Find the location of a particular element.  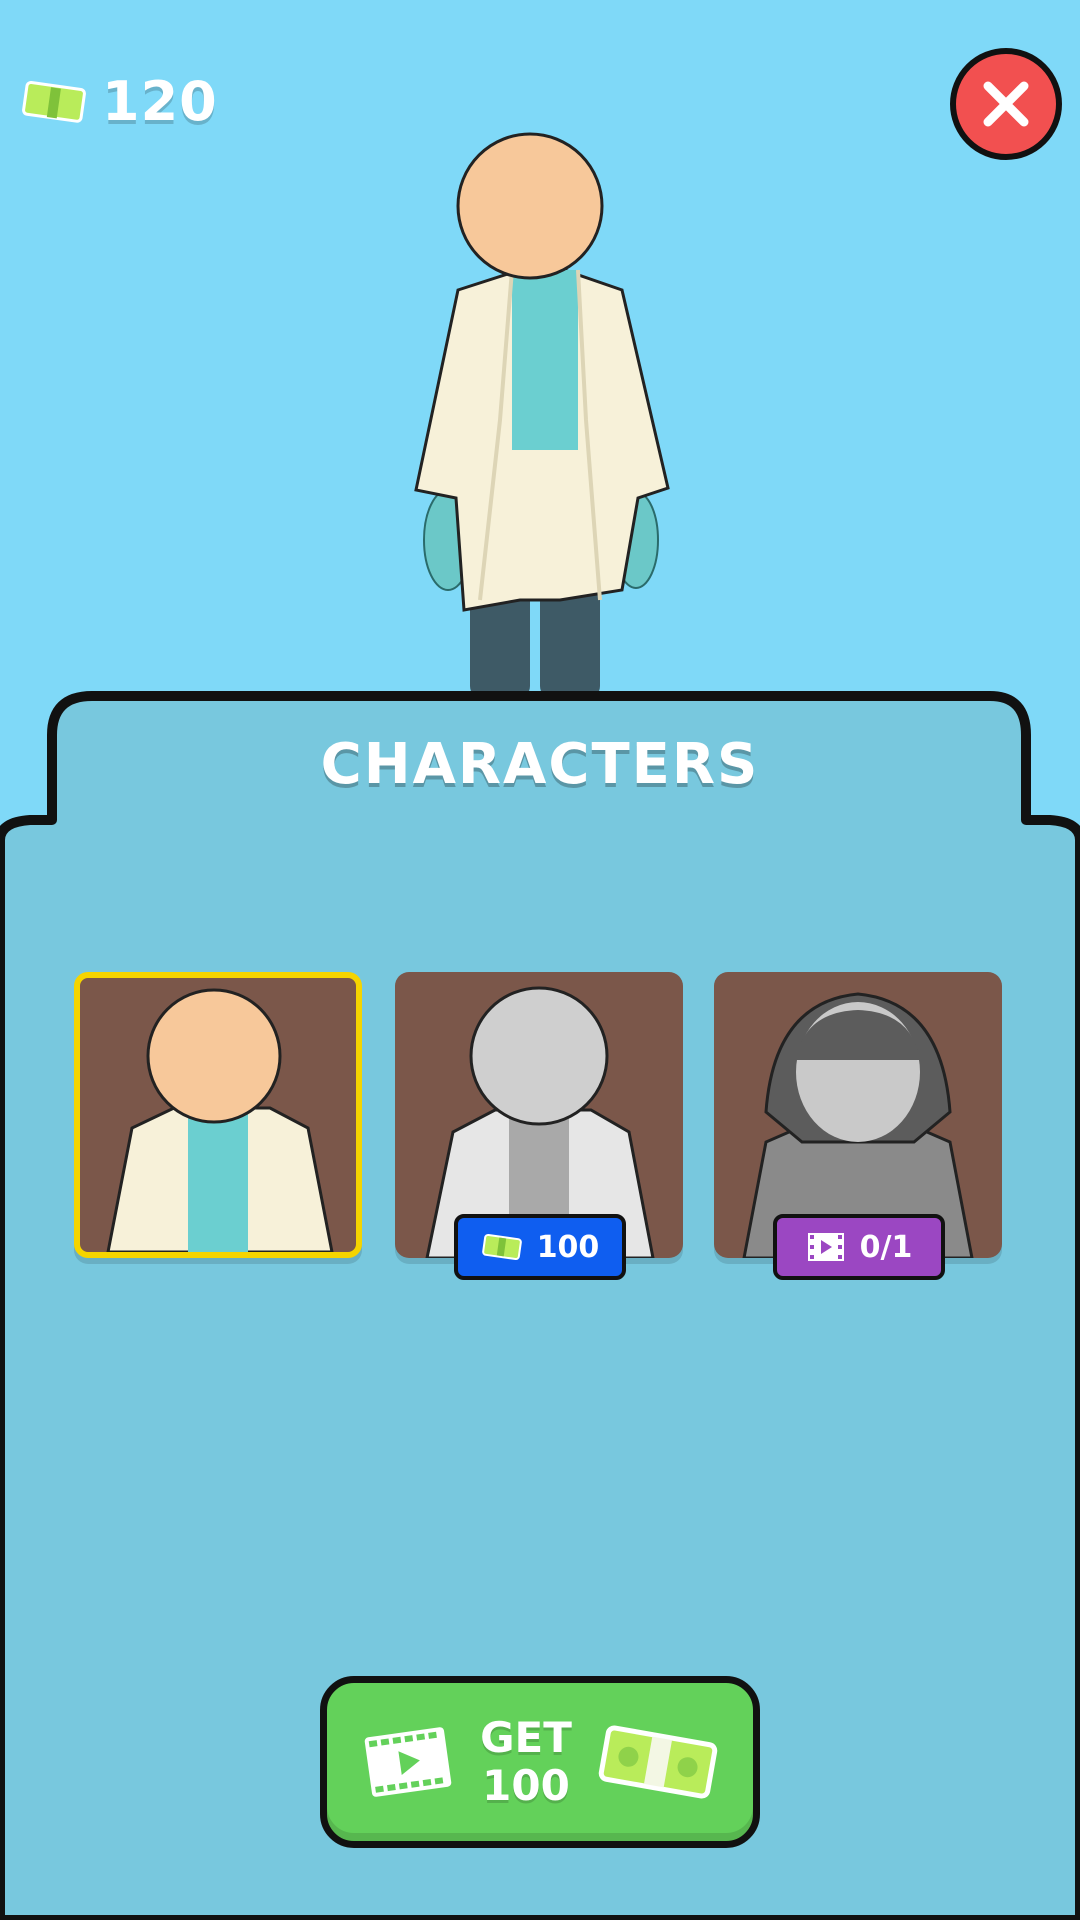

get-button-label: GET 100 is located at coordinates (526, 1761).